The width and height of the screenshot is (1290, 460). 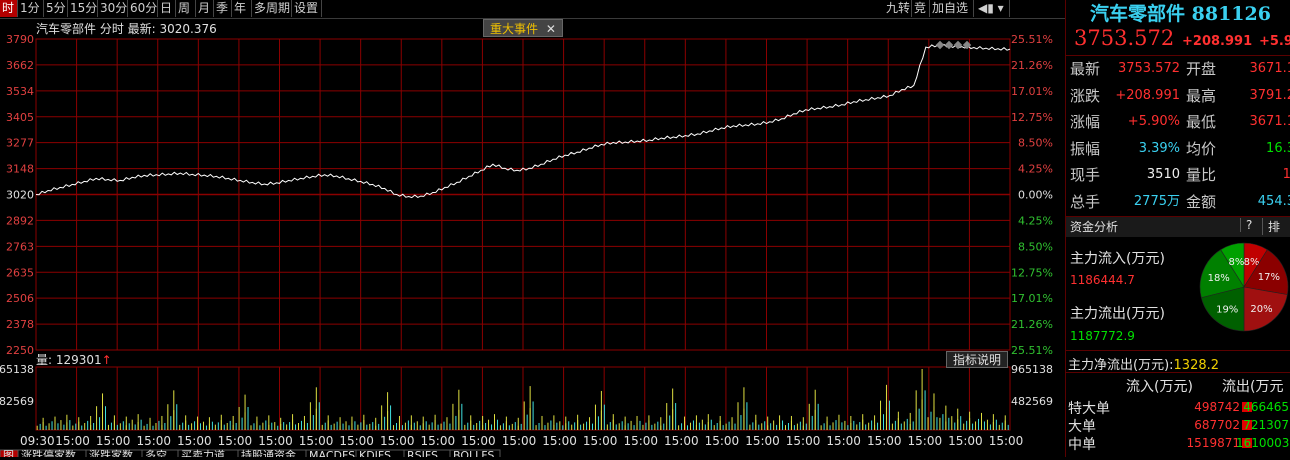 What do you see at coordinates (1212, 443) in the screenshot?
I see `flow-row-in: 1519871` at bounding box center [1212, 443].